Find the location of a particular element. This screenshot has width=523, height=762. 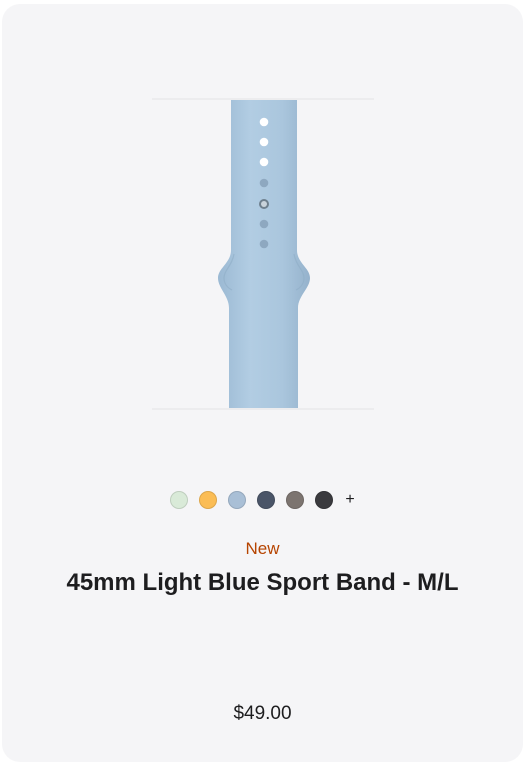

swatch-light-green is located at coordinates (179, 500).